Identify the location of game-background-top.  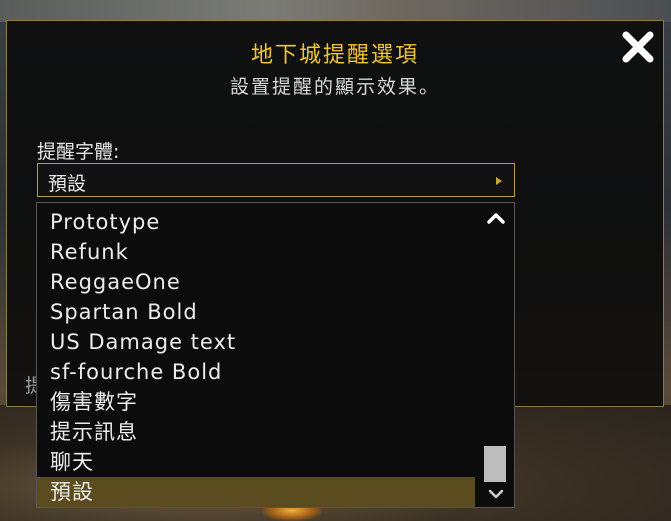
(335, 11).